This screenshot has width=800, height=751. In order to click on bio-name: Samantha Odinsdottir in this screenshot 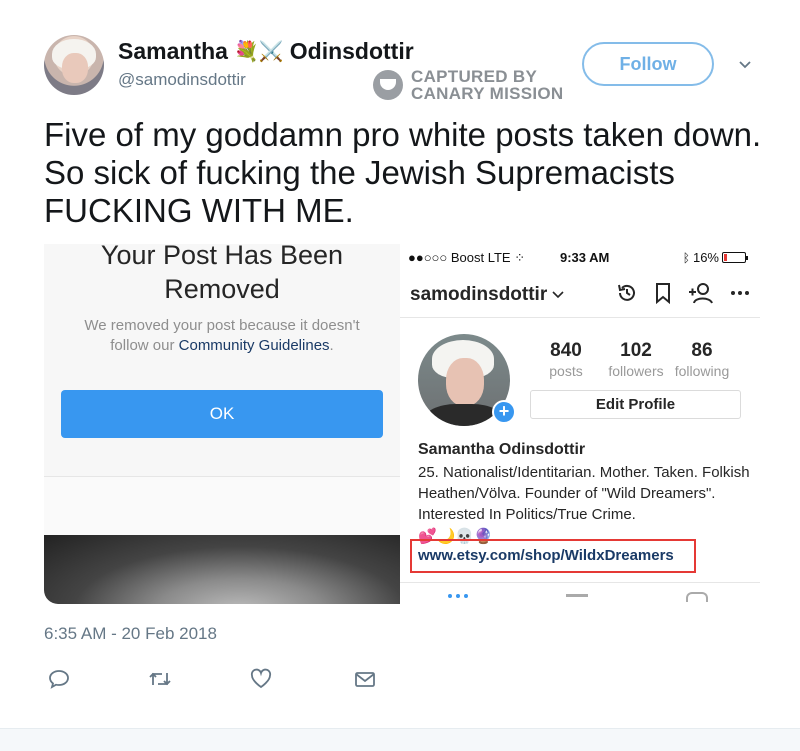, I will do `click(502, 449)`.